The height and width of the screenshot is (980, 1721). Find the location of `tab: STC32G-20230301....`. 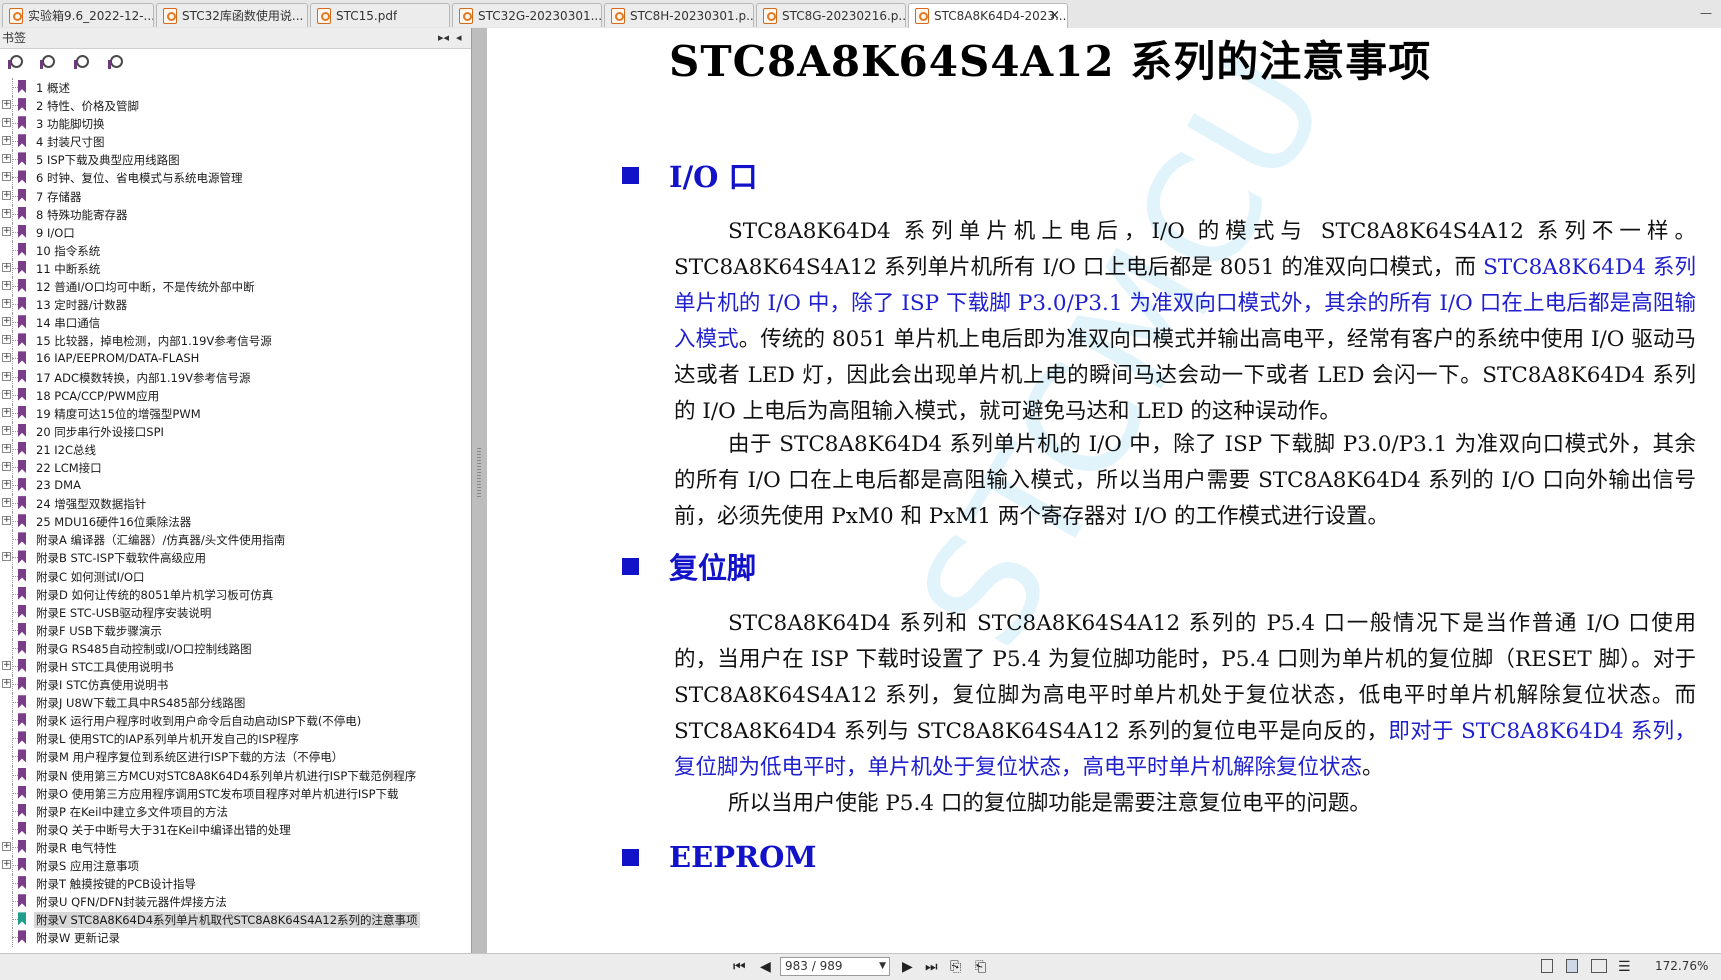

tab: STC32G-20230301.... is located at coordinates (527, 15).